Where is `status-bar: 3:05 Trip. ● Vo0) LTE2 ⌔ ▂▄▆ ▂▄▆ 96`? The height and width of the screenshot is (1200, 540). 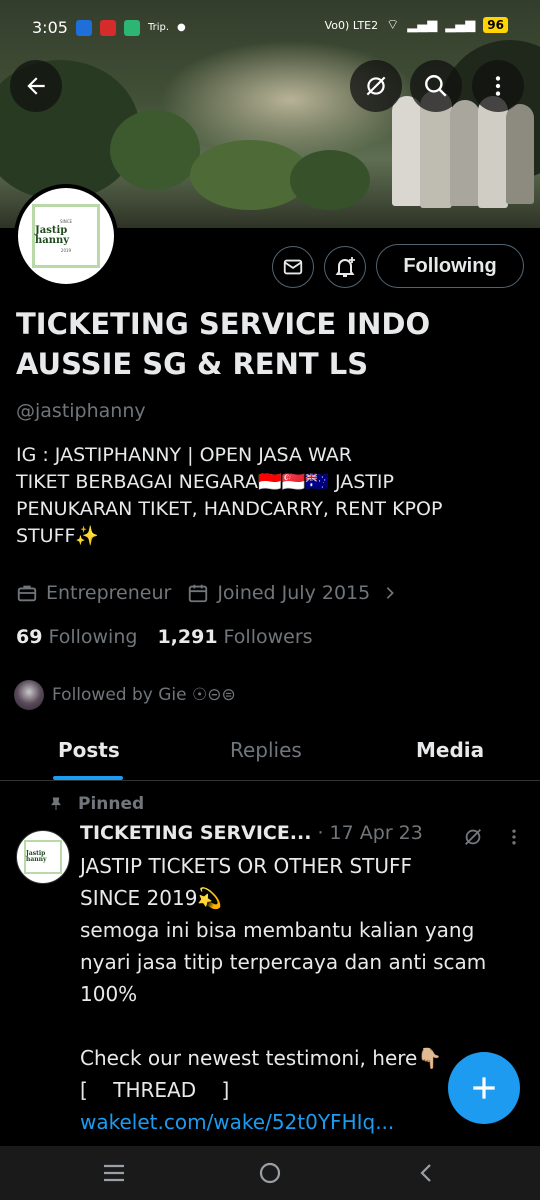
status-bar: 3:05 Trip. ● Vo0) LTE2 ⌔ ▂▄▆ ▂▄▆ 96 is located at coordinates (270, 29).